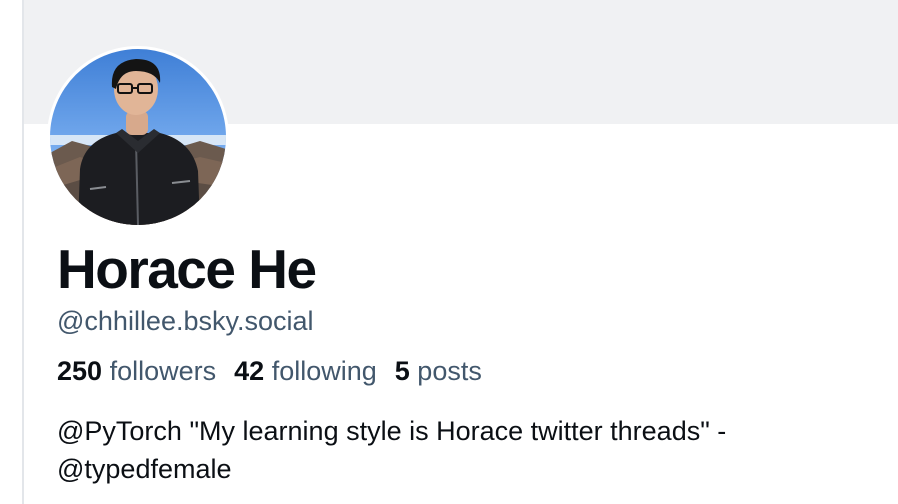 The height and width of the screenshot is (504, 898). Describe the element at coordinates (324, 371) in the screenshot. I see `following-label: following` at that location.